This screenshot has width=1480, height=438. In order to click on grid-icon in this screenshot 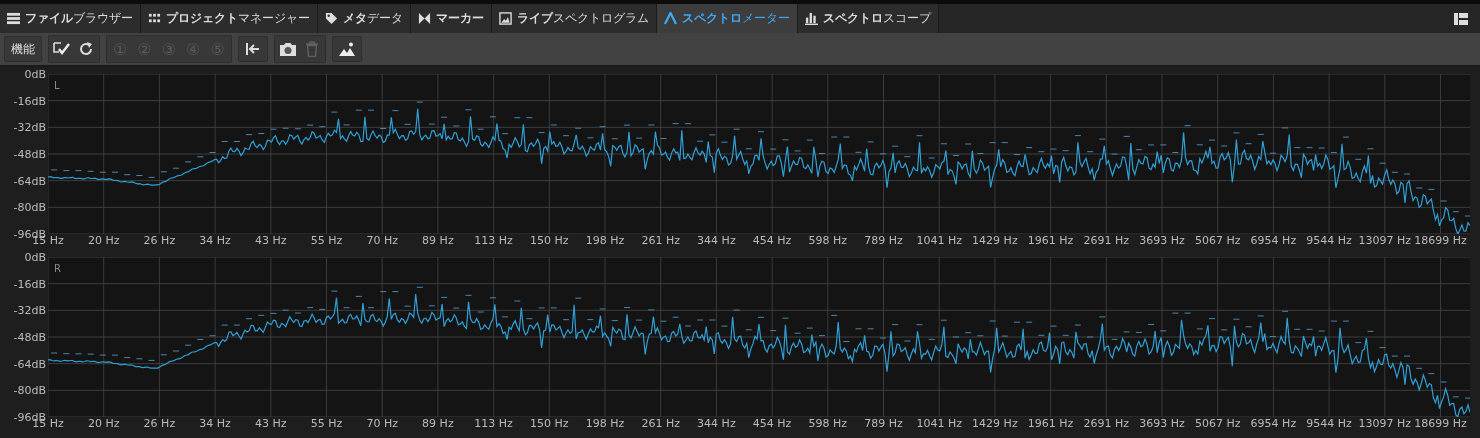, I will do `click(154, 18)`.